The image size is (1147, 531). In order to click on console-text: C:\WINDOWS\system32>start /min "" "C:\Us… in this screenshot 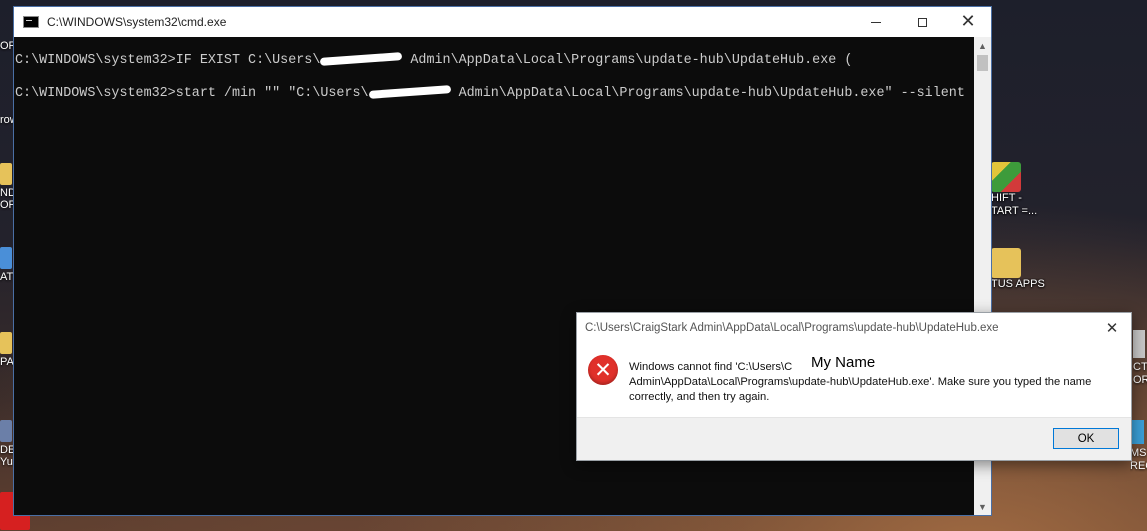, I will do `click(192, 93)`.